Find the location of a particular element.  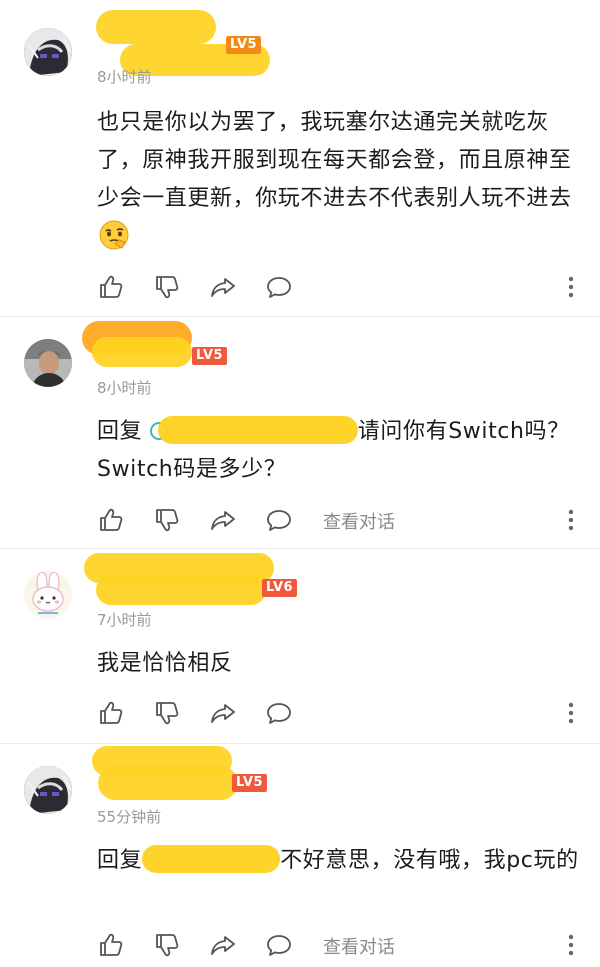

level-badge: LV6 is located at coordinates (280, 588).